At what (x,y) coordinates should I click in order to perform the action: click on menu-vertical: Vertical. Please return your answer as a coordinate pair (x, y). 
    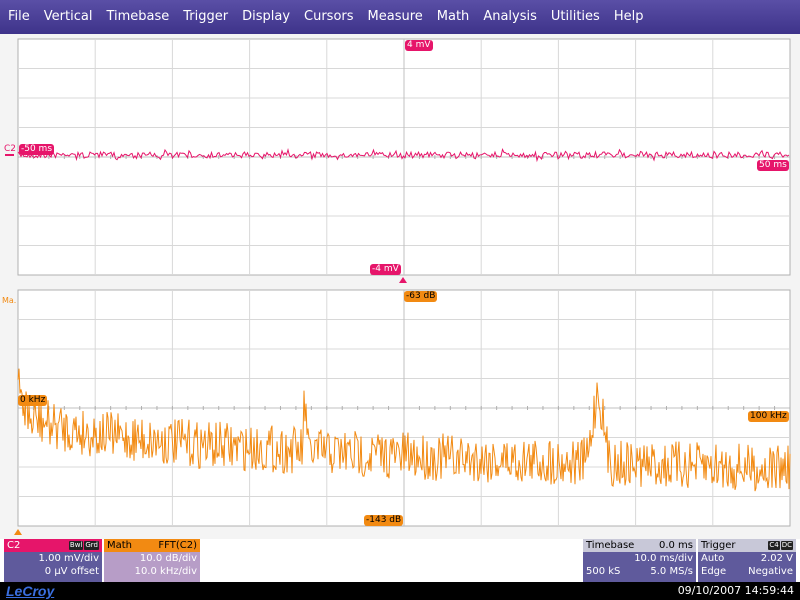
    Looking at the image, I should click on (68, 17).